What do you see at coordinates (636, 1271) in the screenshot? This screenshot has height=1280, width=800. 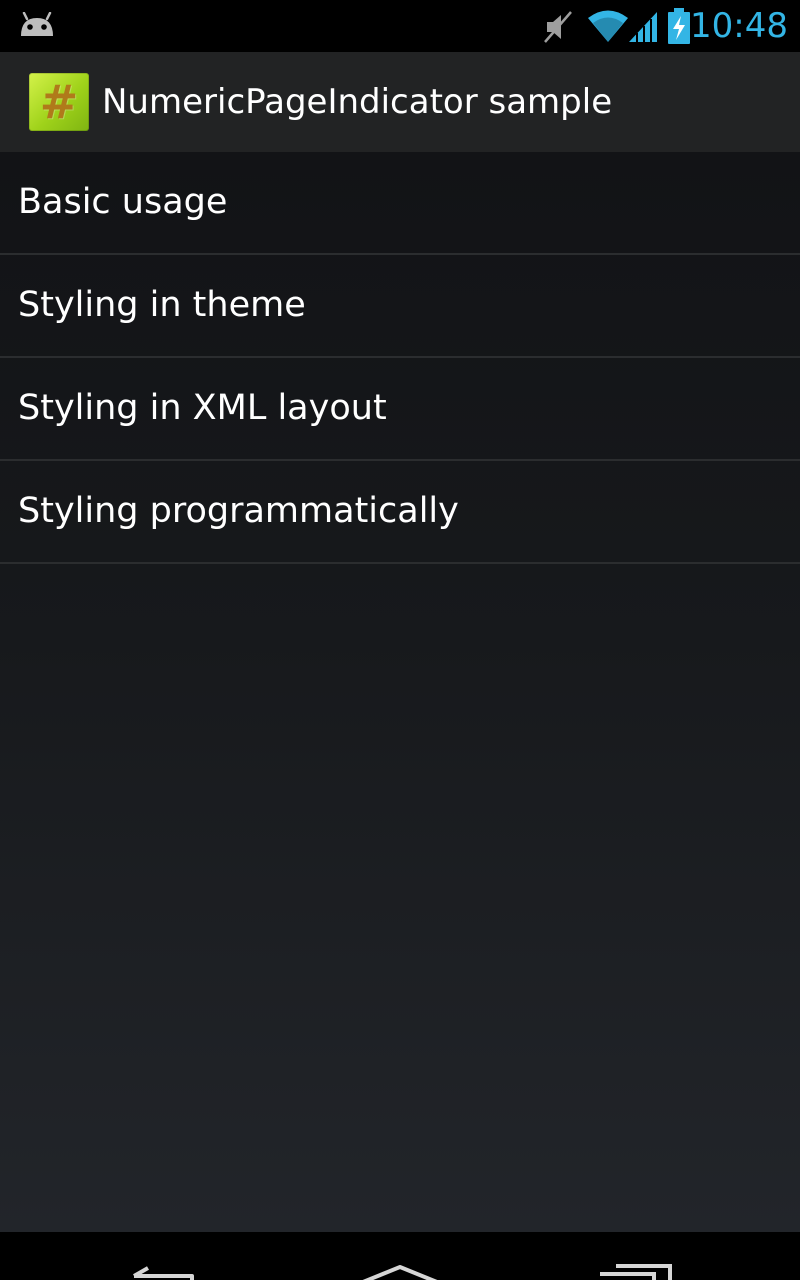 I see `recents-icon` at bounding box center [636, 1271].